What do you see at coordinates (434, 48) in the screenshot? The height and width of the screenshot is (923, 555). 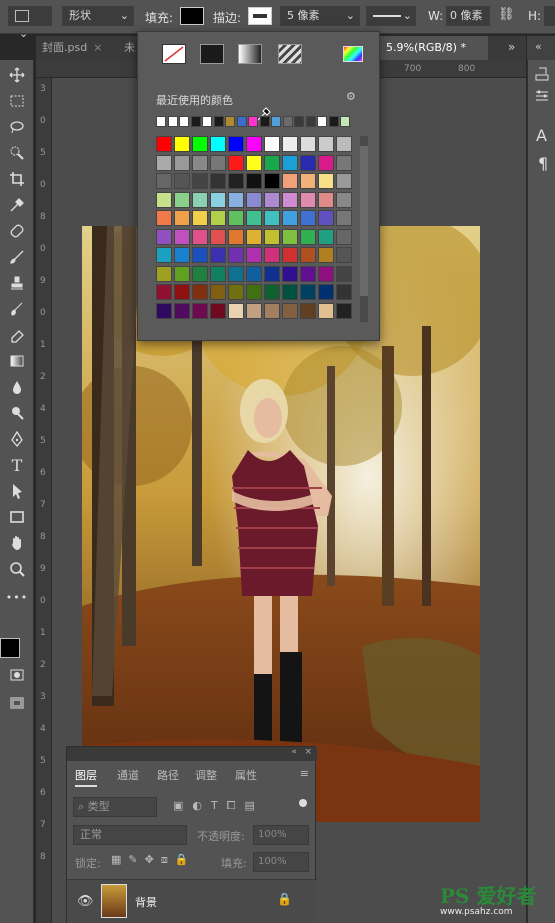 I see `tab-active-document: 5.9%(RGB/8) *` at bounding box center [434, 48].